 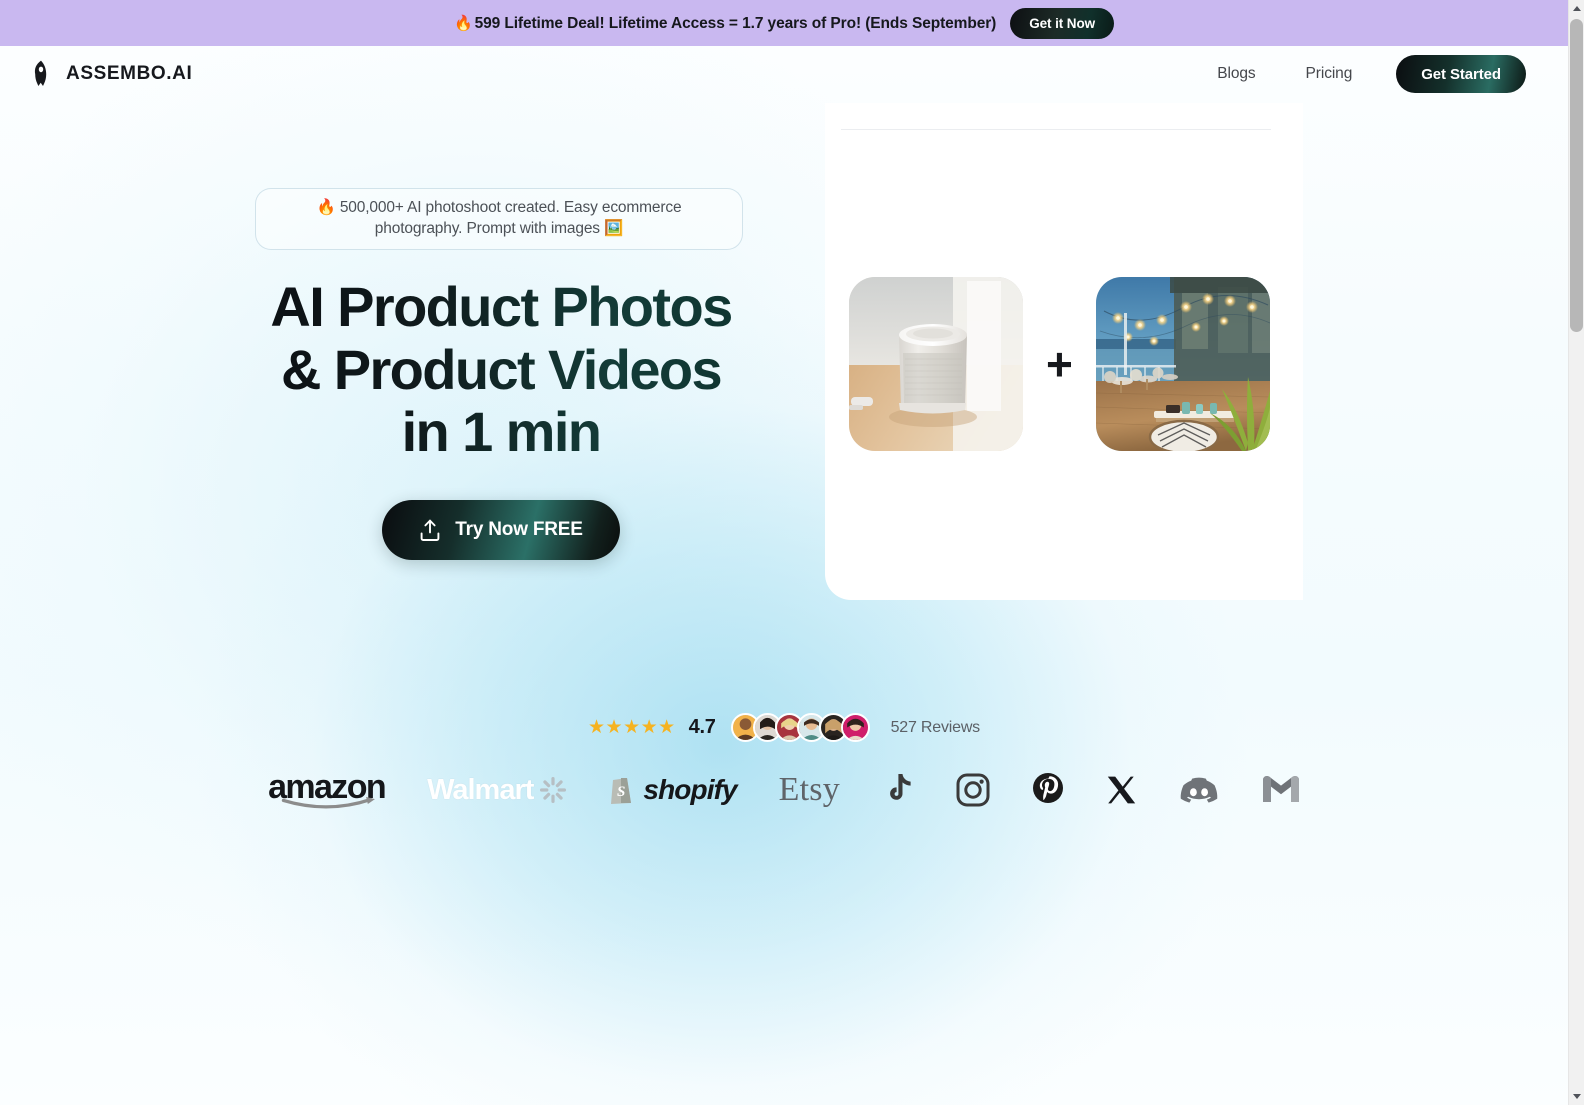 I want to click on etsy-wordmark: Etsy, so click(x=809, y=789).